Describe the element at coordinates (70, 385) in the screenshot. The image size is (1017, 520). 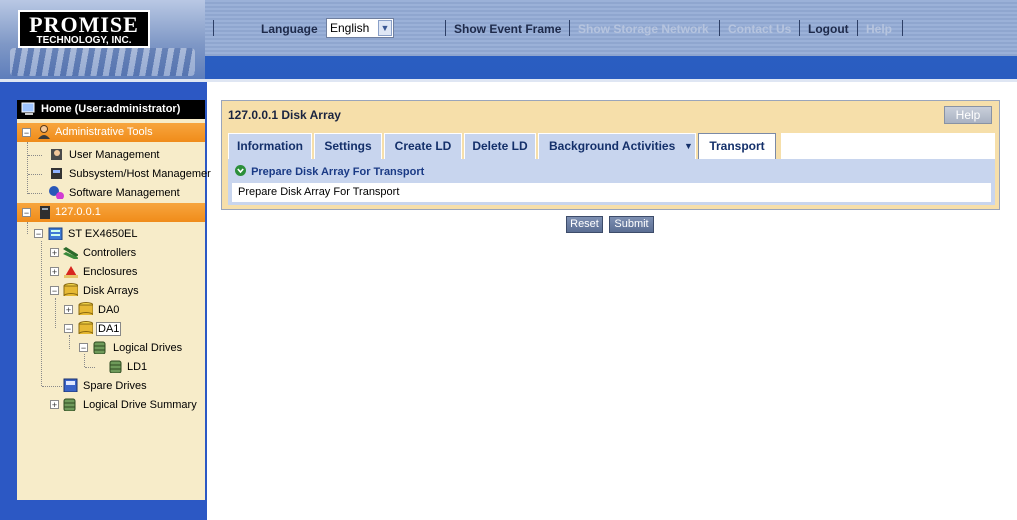
I see `spare-drives-icon` at that location.